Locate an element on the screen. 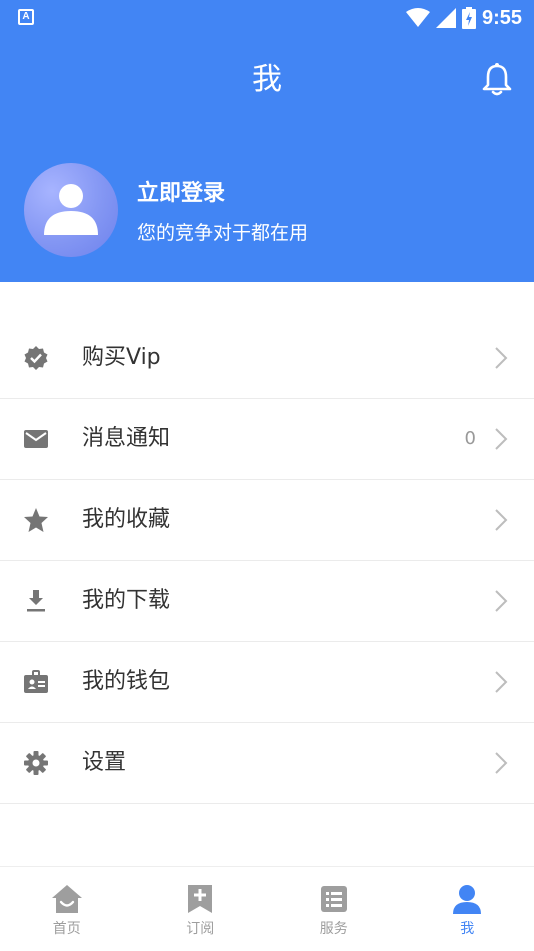 The image size is (534, 951). menu-item-notifications: 消息通知 0 is located at coordinates (267, 439).